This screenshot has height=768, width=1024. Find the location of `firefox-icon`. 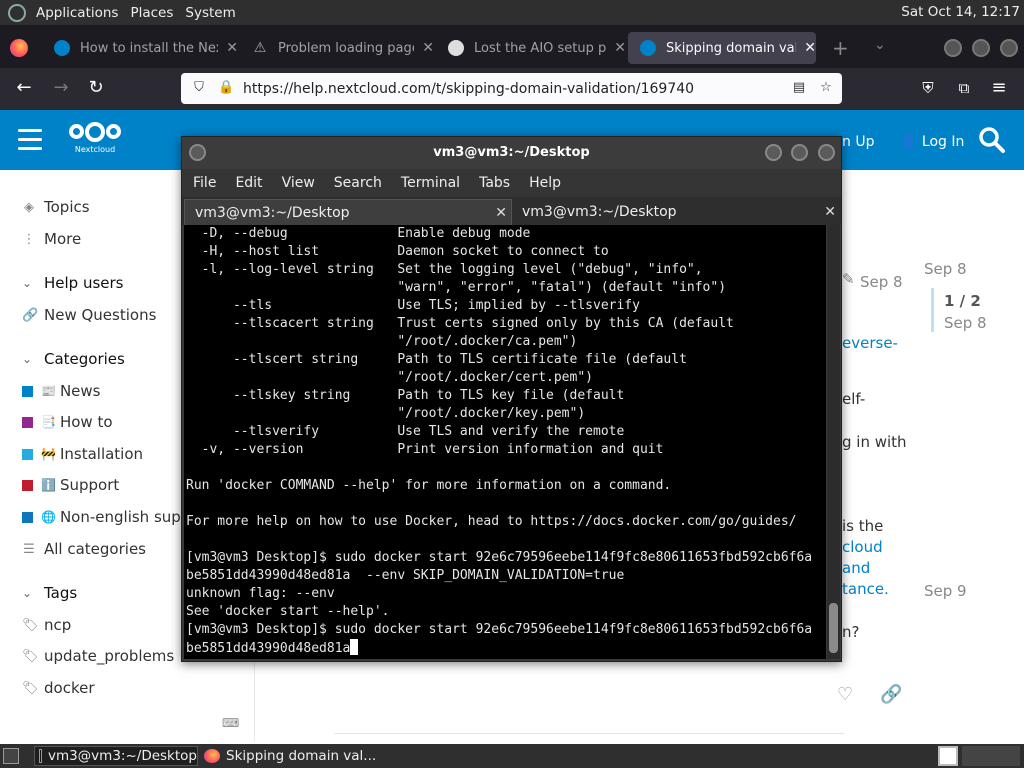

firefox-icon is located at coordinates (19, 48).